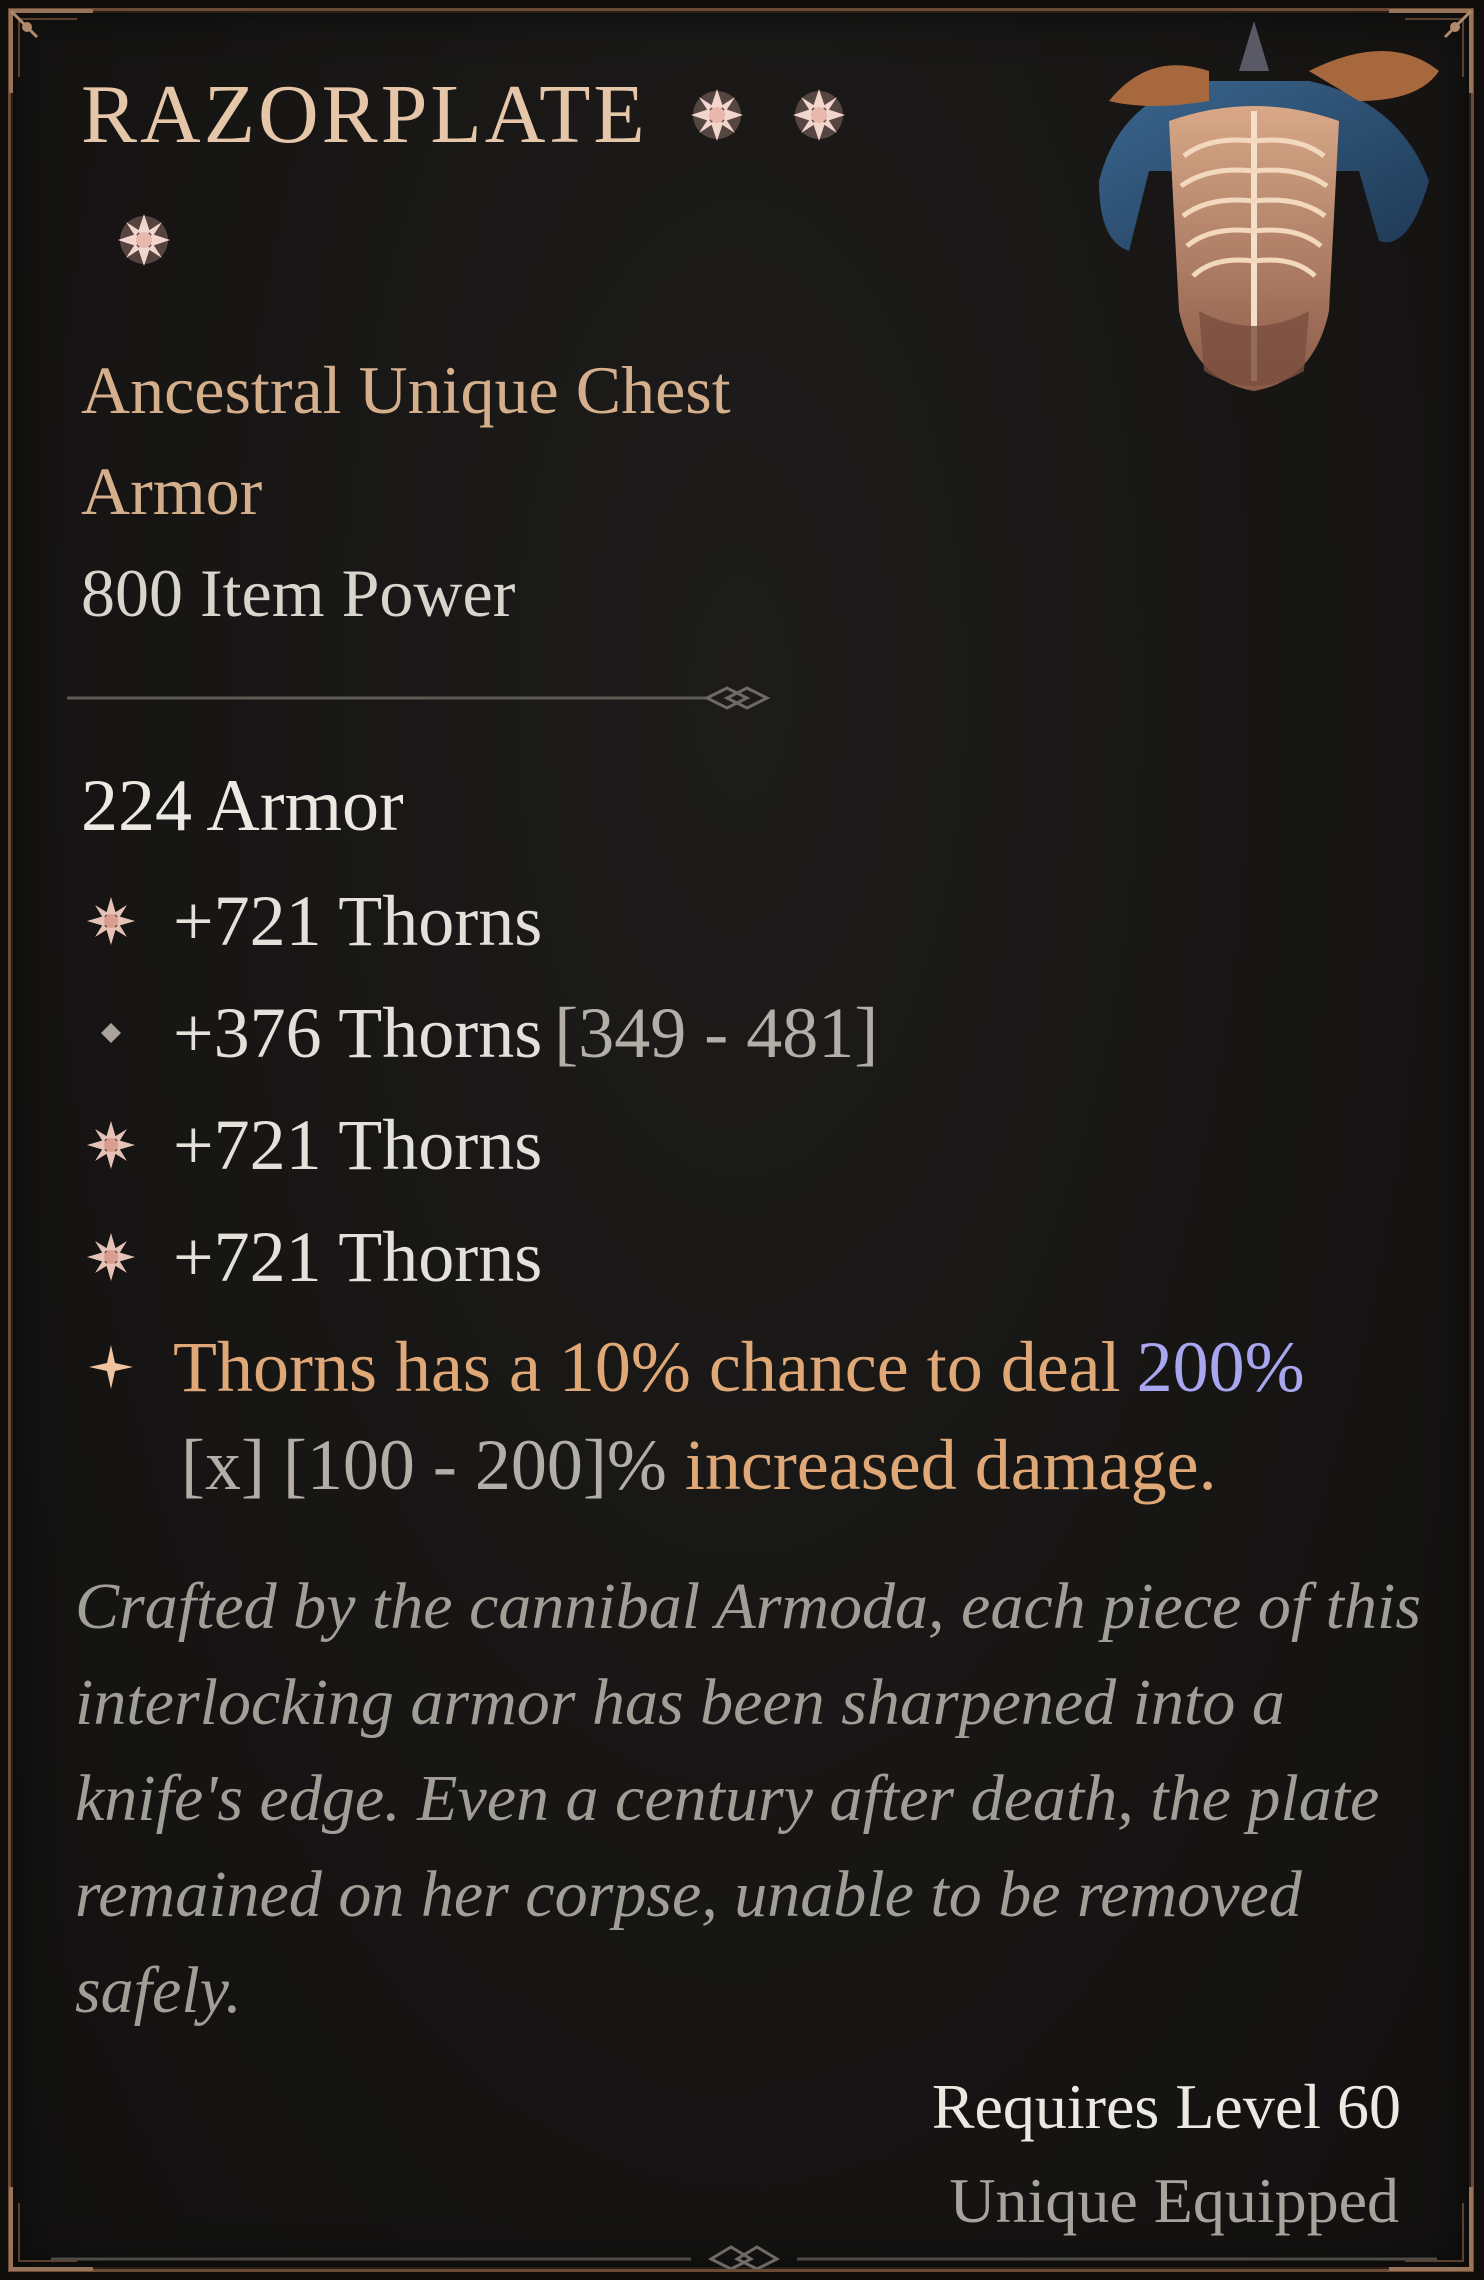  I want to click on item-type-line: Ancestral Unique Chest, so click(406, 390).